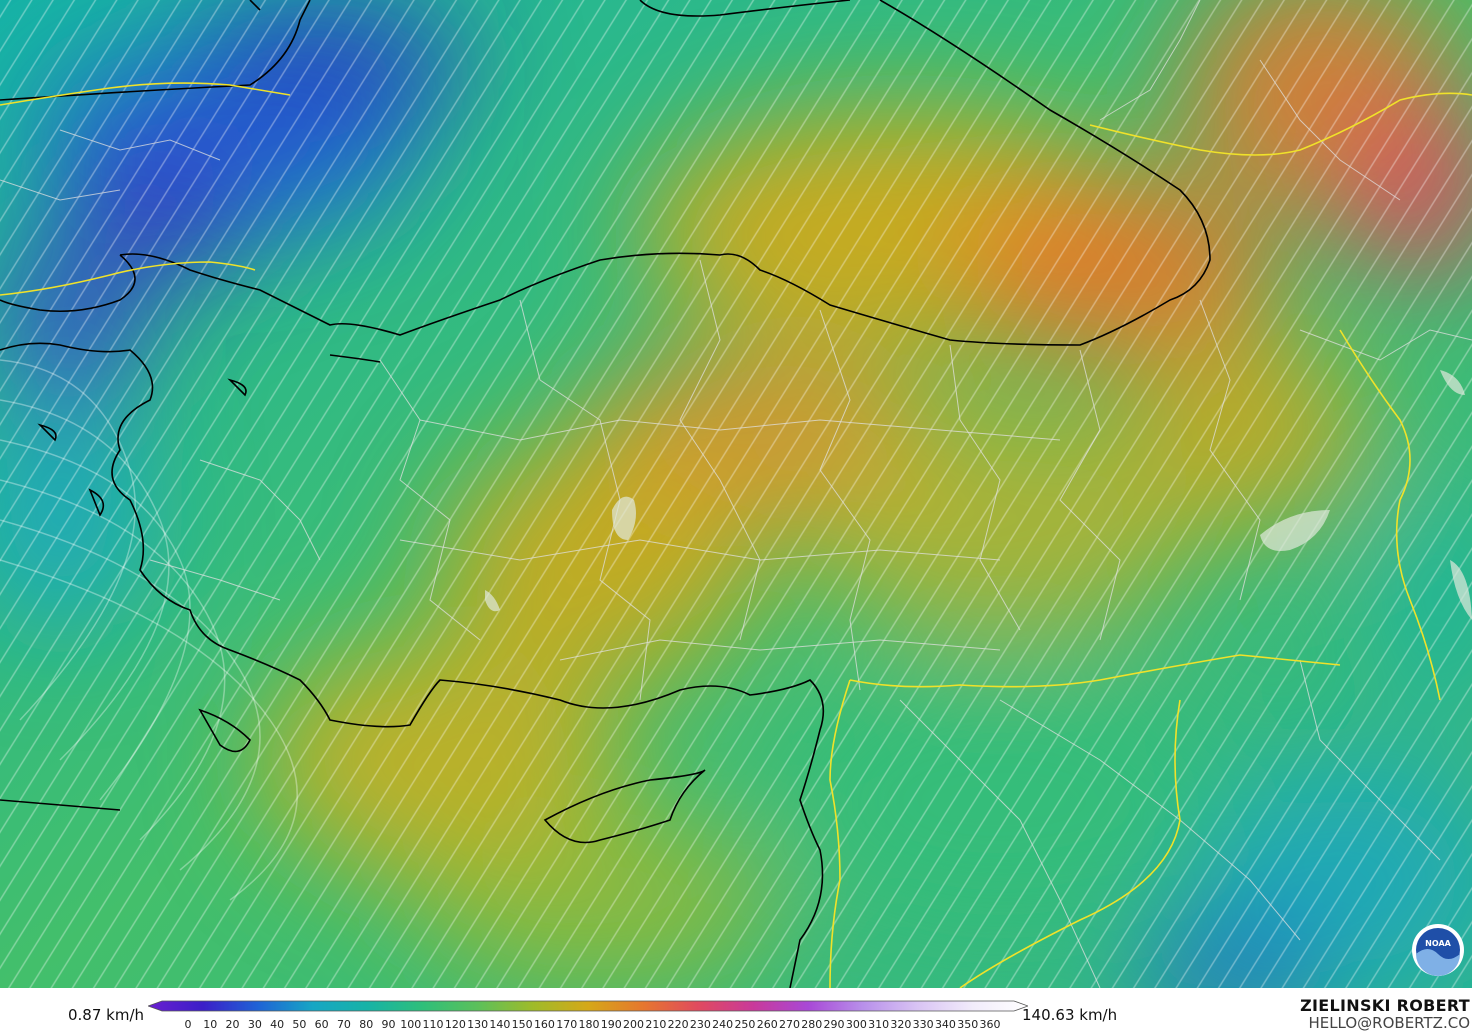 The width and height of the screenshot is (1472, 1035). I want to click on colorbar-tick-label: 60, so click(322, 1024).